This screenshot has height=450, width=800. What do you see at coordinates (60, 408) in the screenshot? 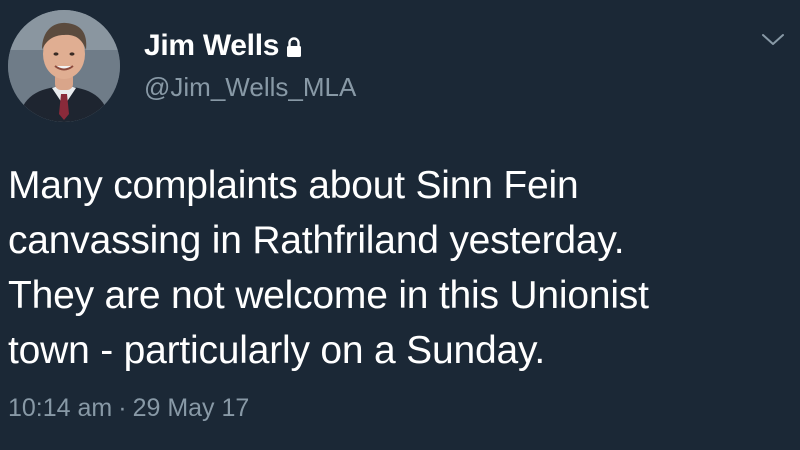
I see `tweet-time: 10:14 am` at bounding box center [60, 408].